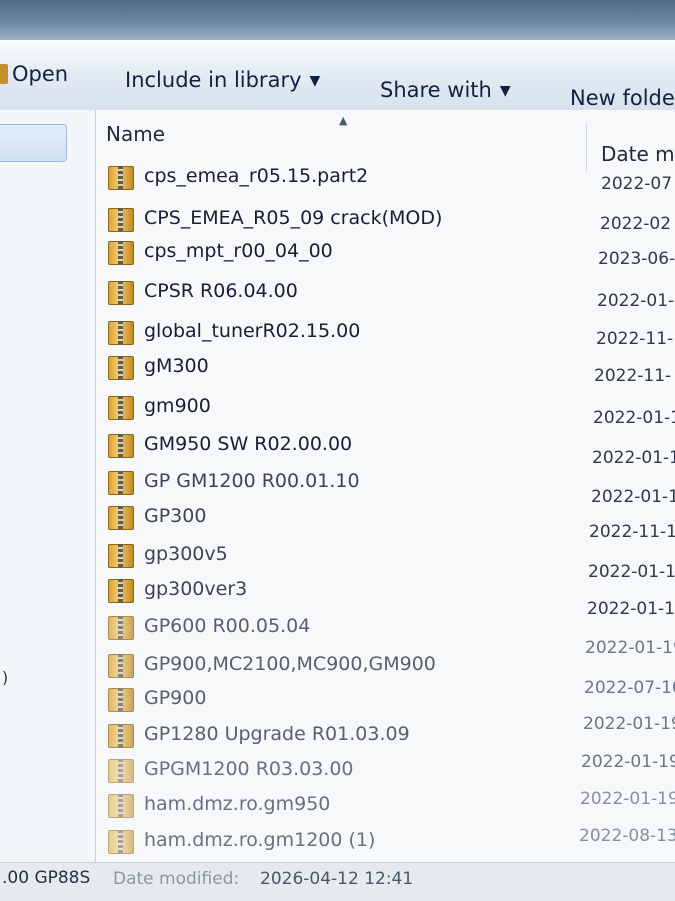 The height and width of the screenshot is (901, 675). I want to click on file-name: global_tunerR02.15.00, so click(252, 331).